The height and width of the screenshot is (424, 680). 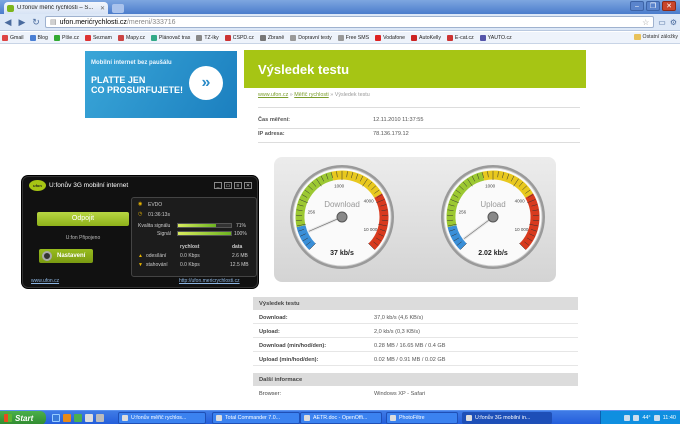 I want to click on disconnect-button: Odpojit, so click(x=83, y=219).